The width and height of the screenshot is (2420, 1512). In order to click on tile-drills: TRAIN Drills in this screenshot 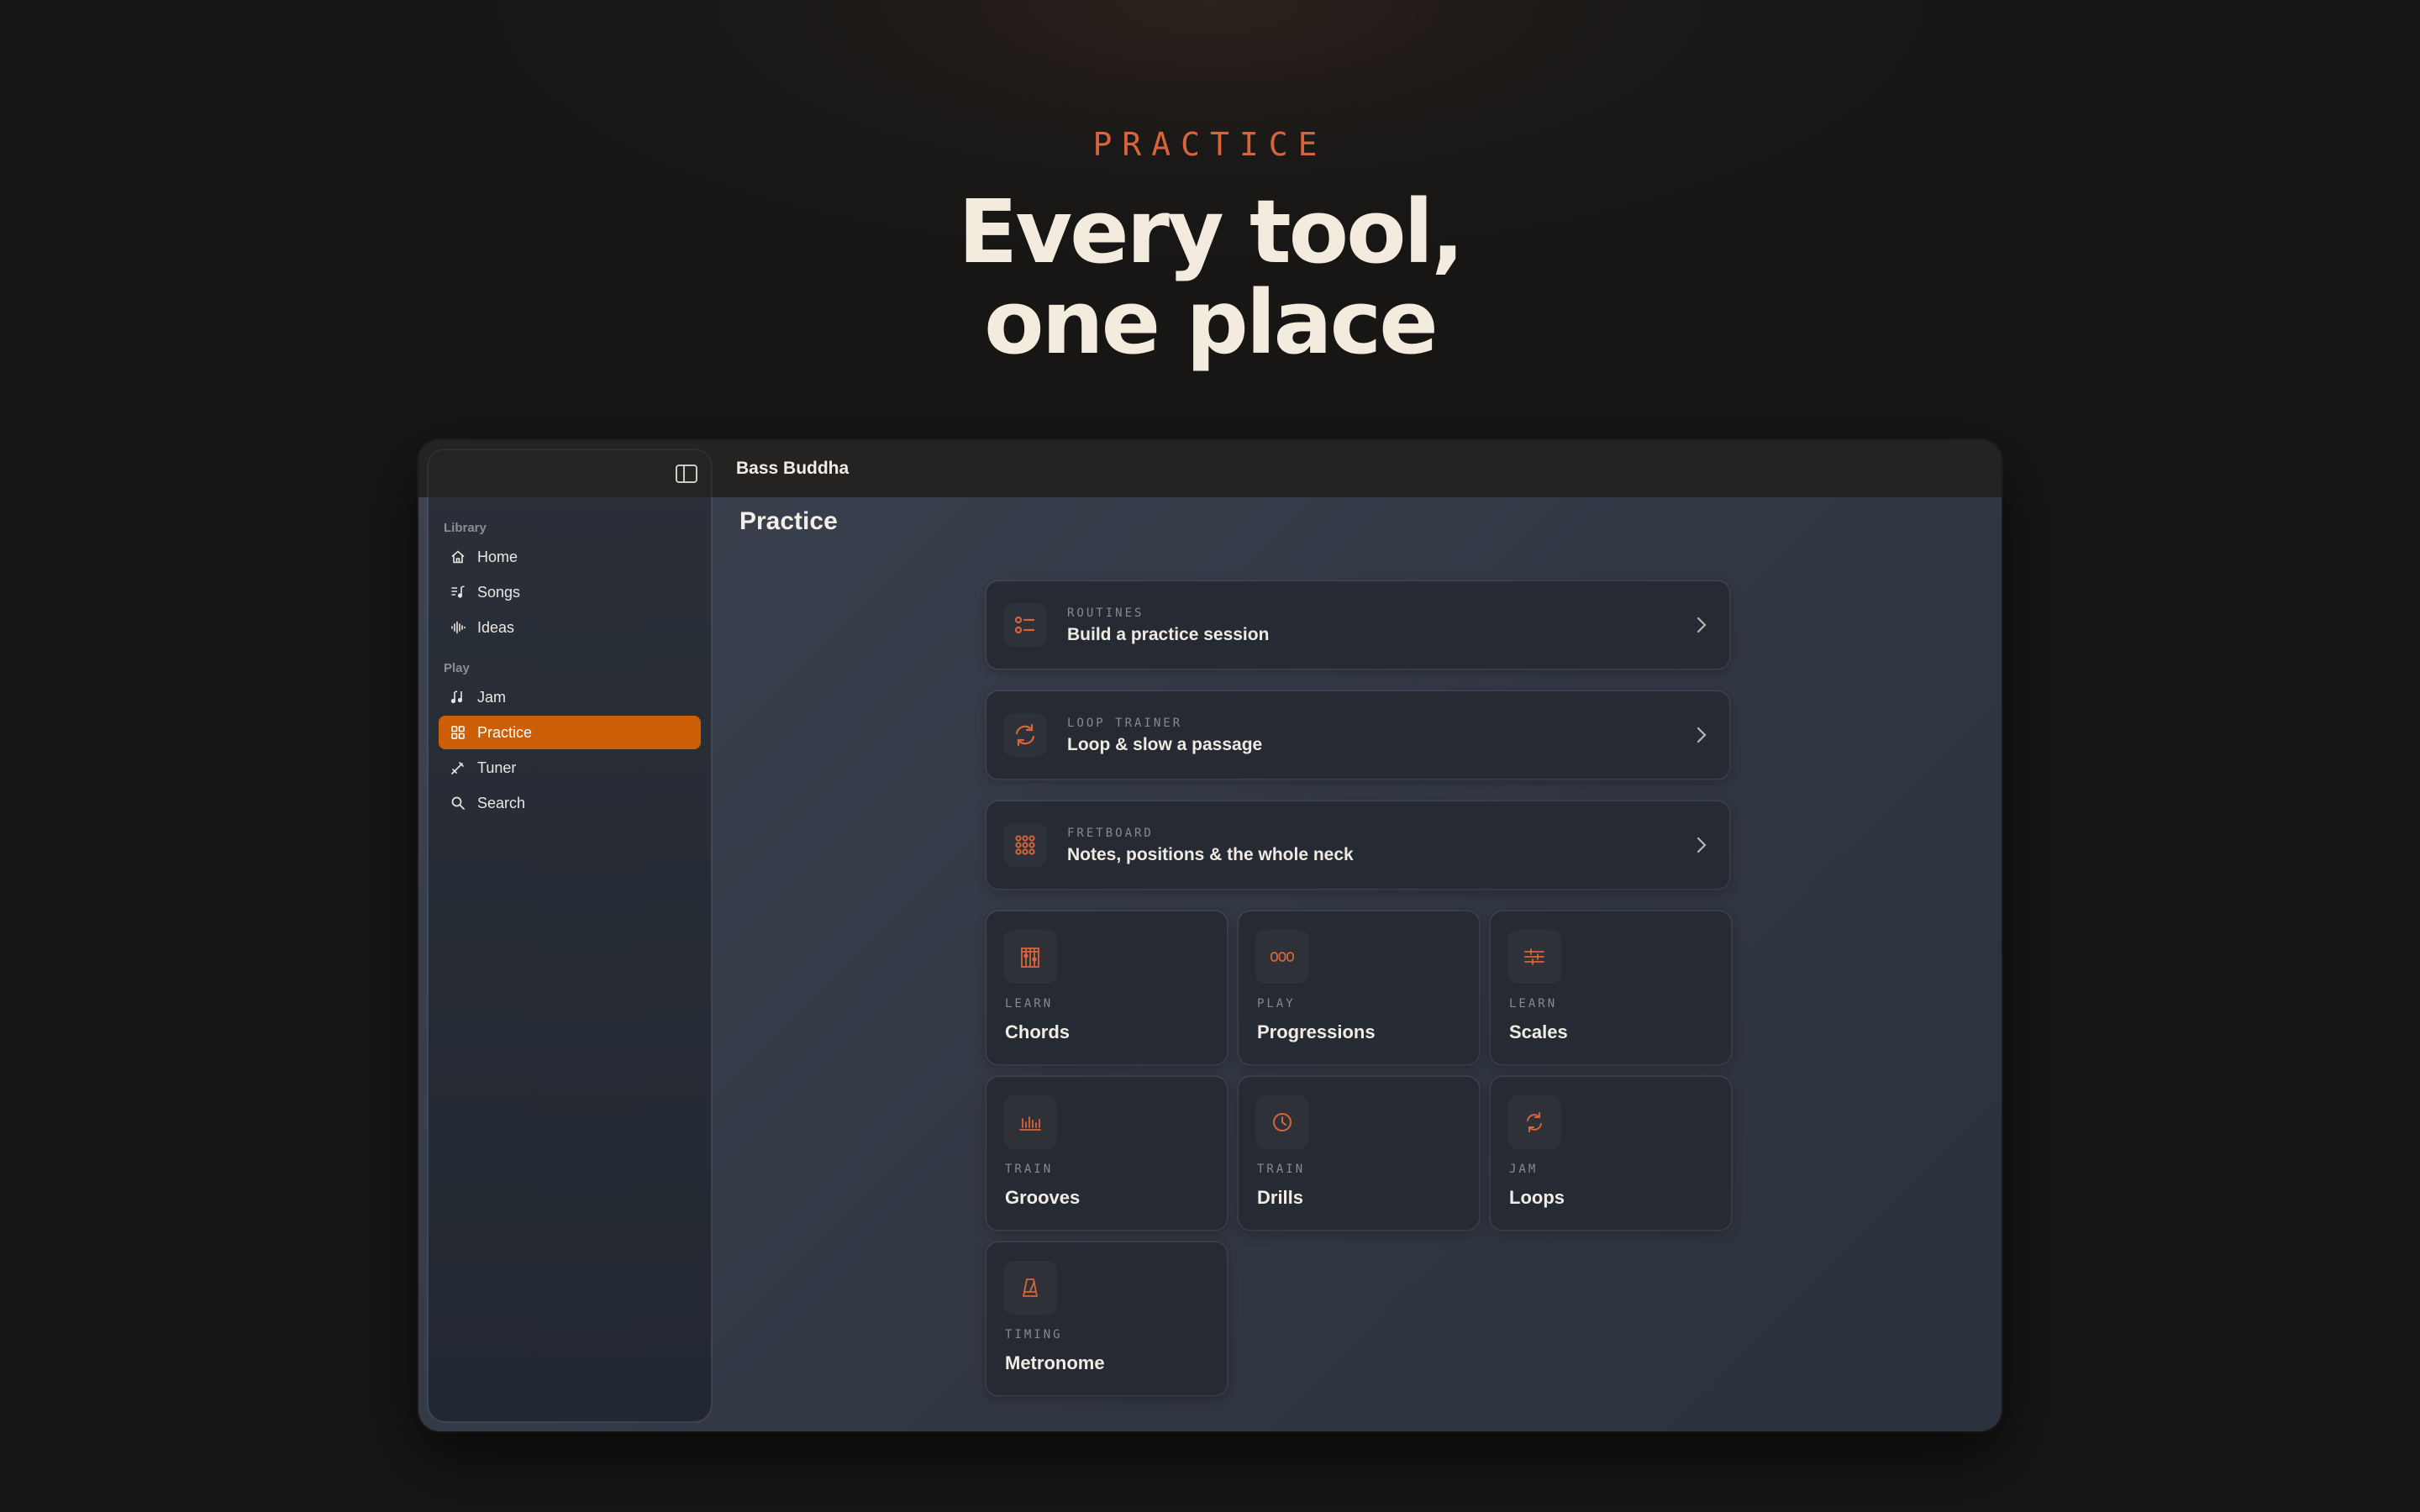, I will do `click(1359, 1153)`.